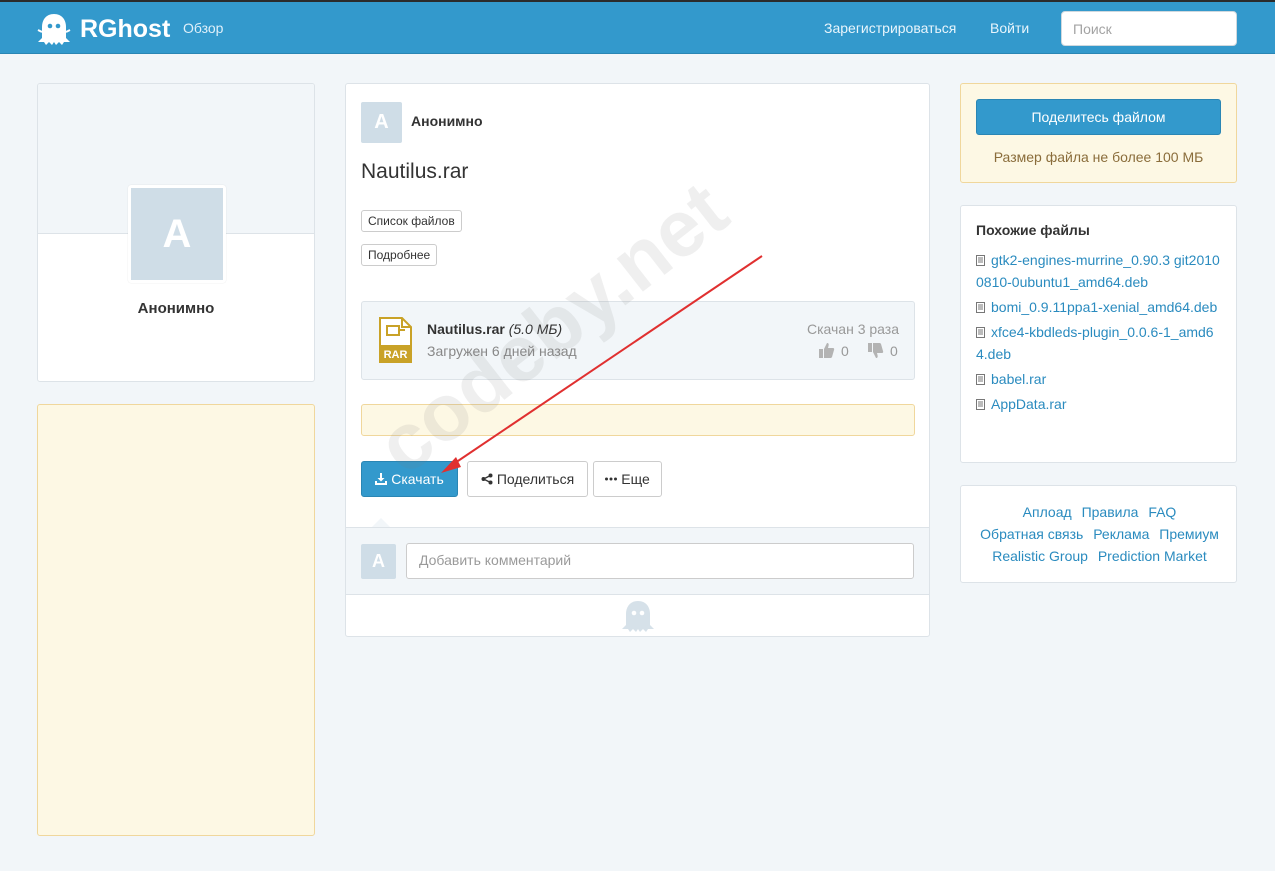 This screenshot has width=1275, height=871. What do you see at coordinates (466, 329) in the screenshot?
I see `file-name: Nautilus.rar` at bounding box center [466, 329].